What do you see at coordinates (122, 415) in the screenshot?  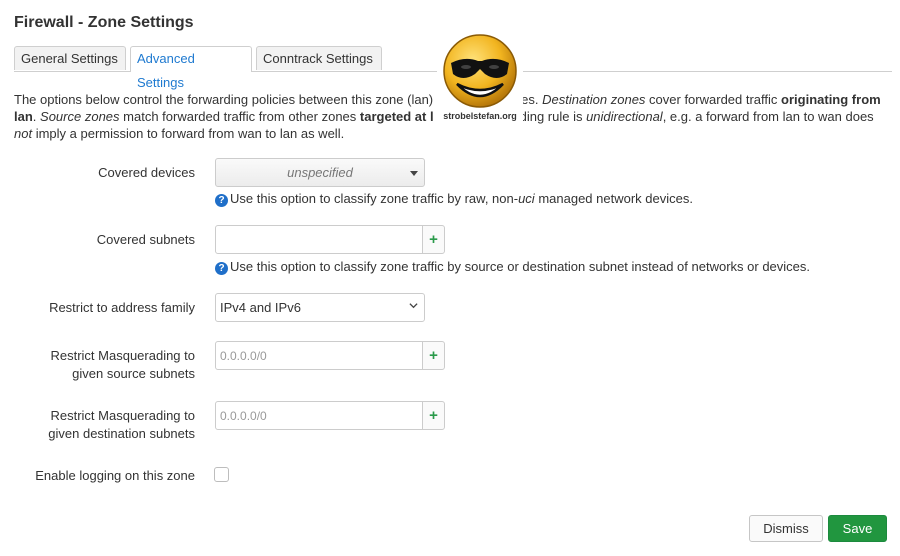 I see `masq-dest-label-line1: Restrict Masquerading to` at bounding box center [122, 415].